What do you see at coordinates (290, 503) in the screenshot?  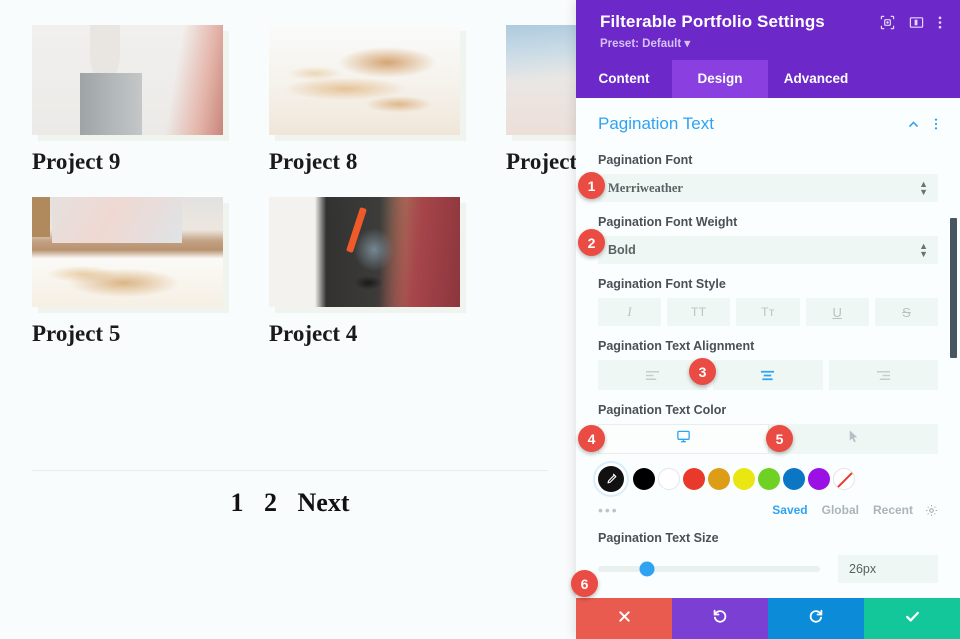 I see `pagination: 1 2 Next` at bounding box center [290, 503].